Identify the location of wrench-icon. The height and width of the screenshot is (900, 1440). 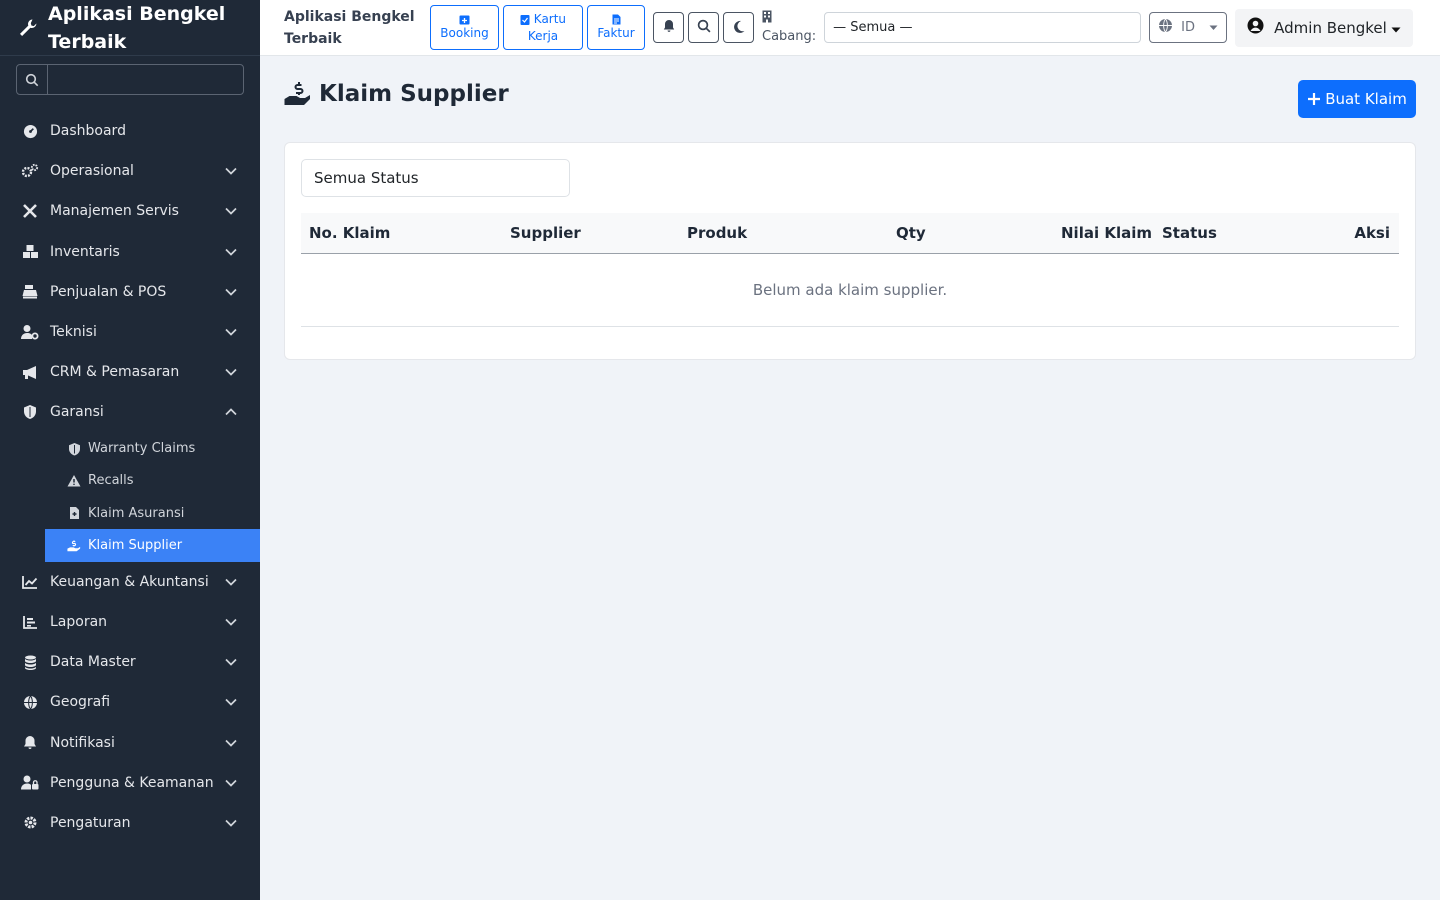
(29, 28).